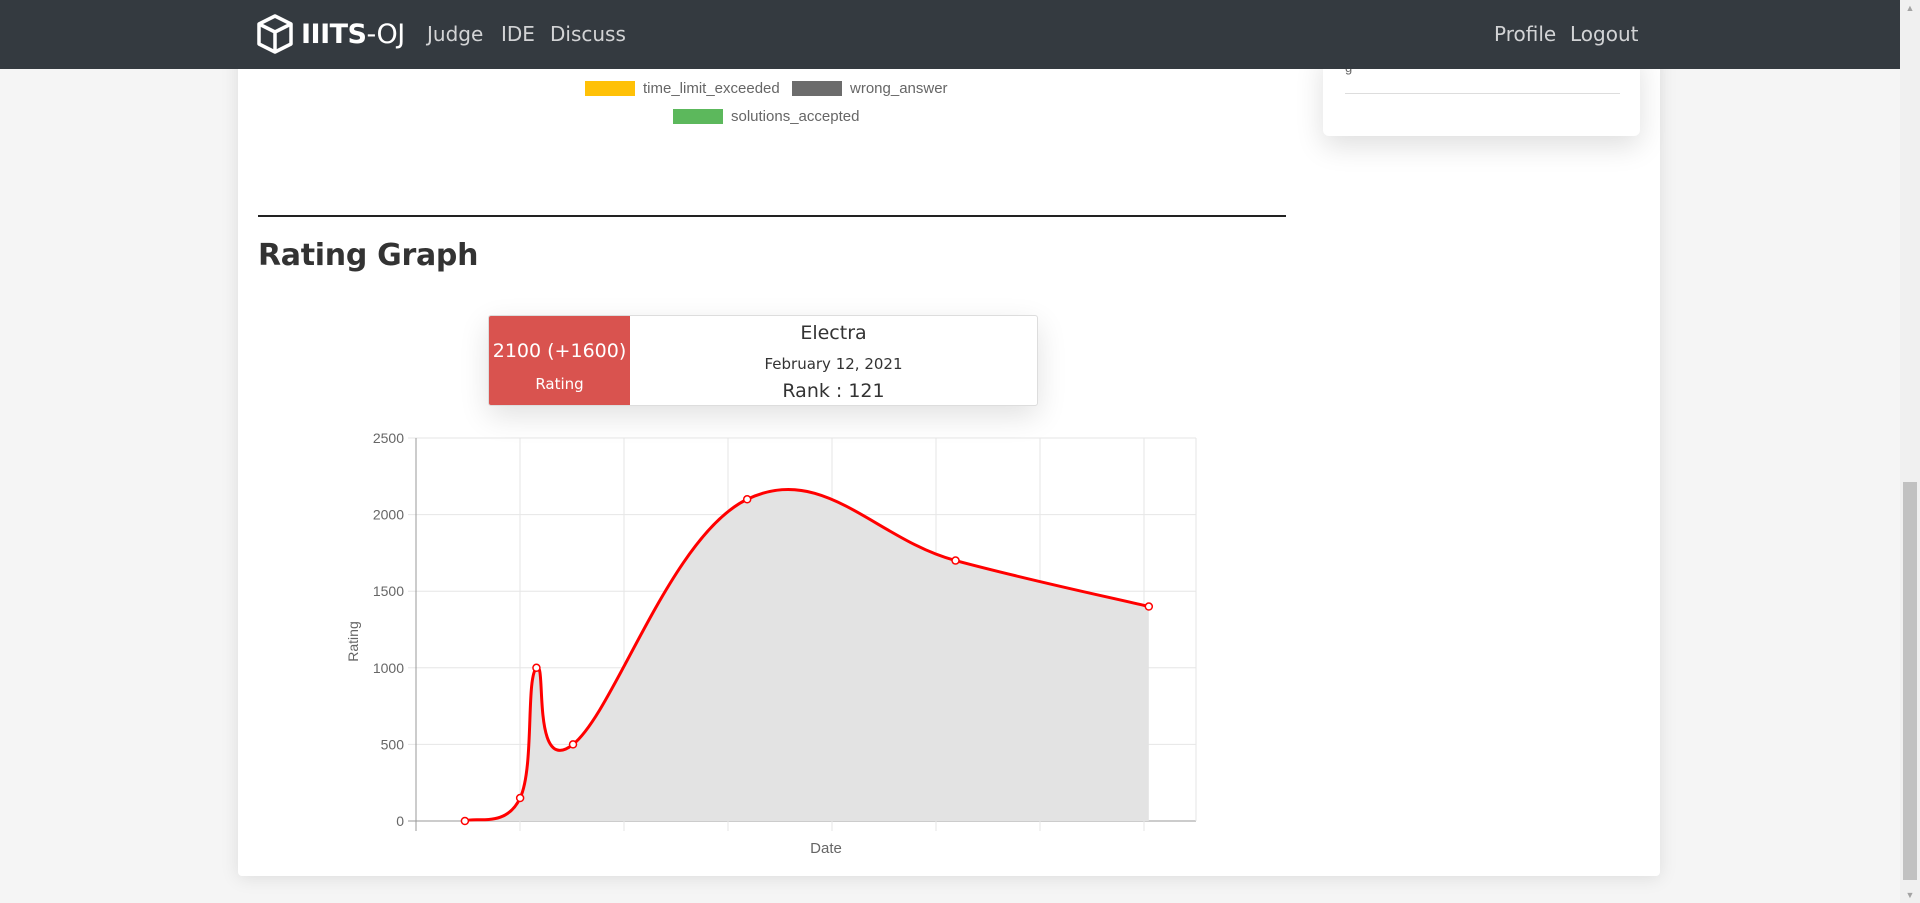 This screenshot has width=1920, height=903. I want to click on nav-judge: Judge, so click(455, 34).